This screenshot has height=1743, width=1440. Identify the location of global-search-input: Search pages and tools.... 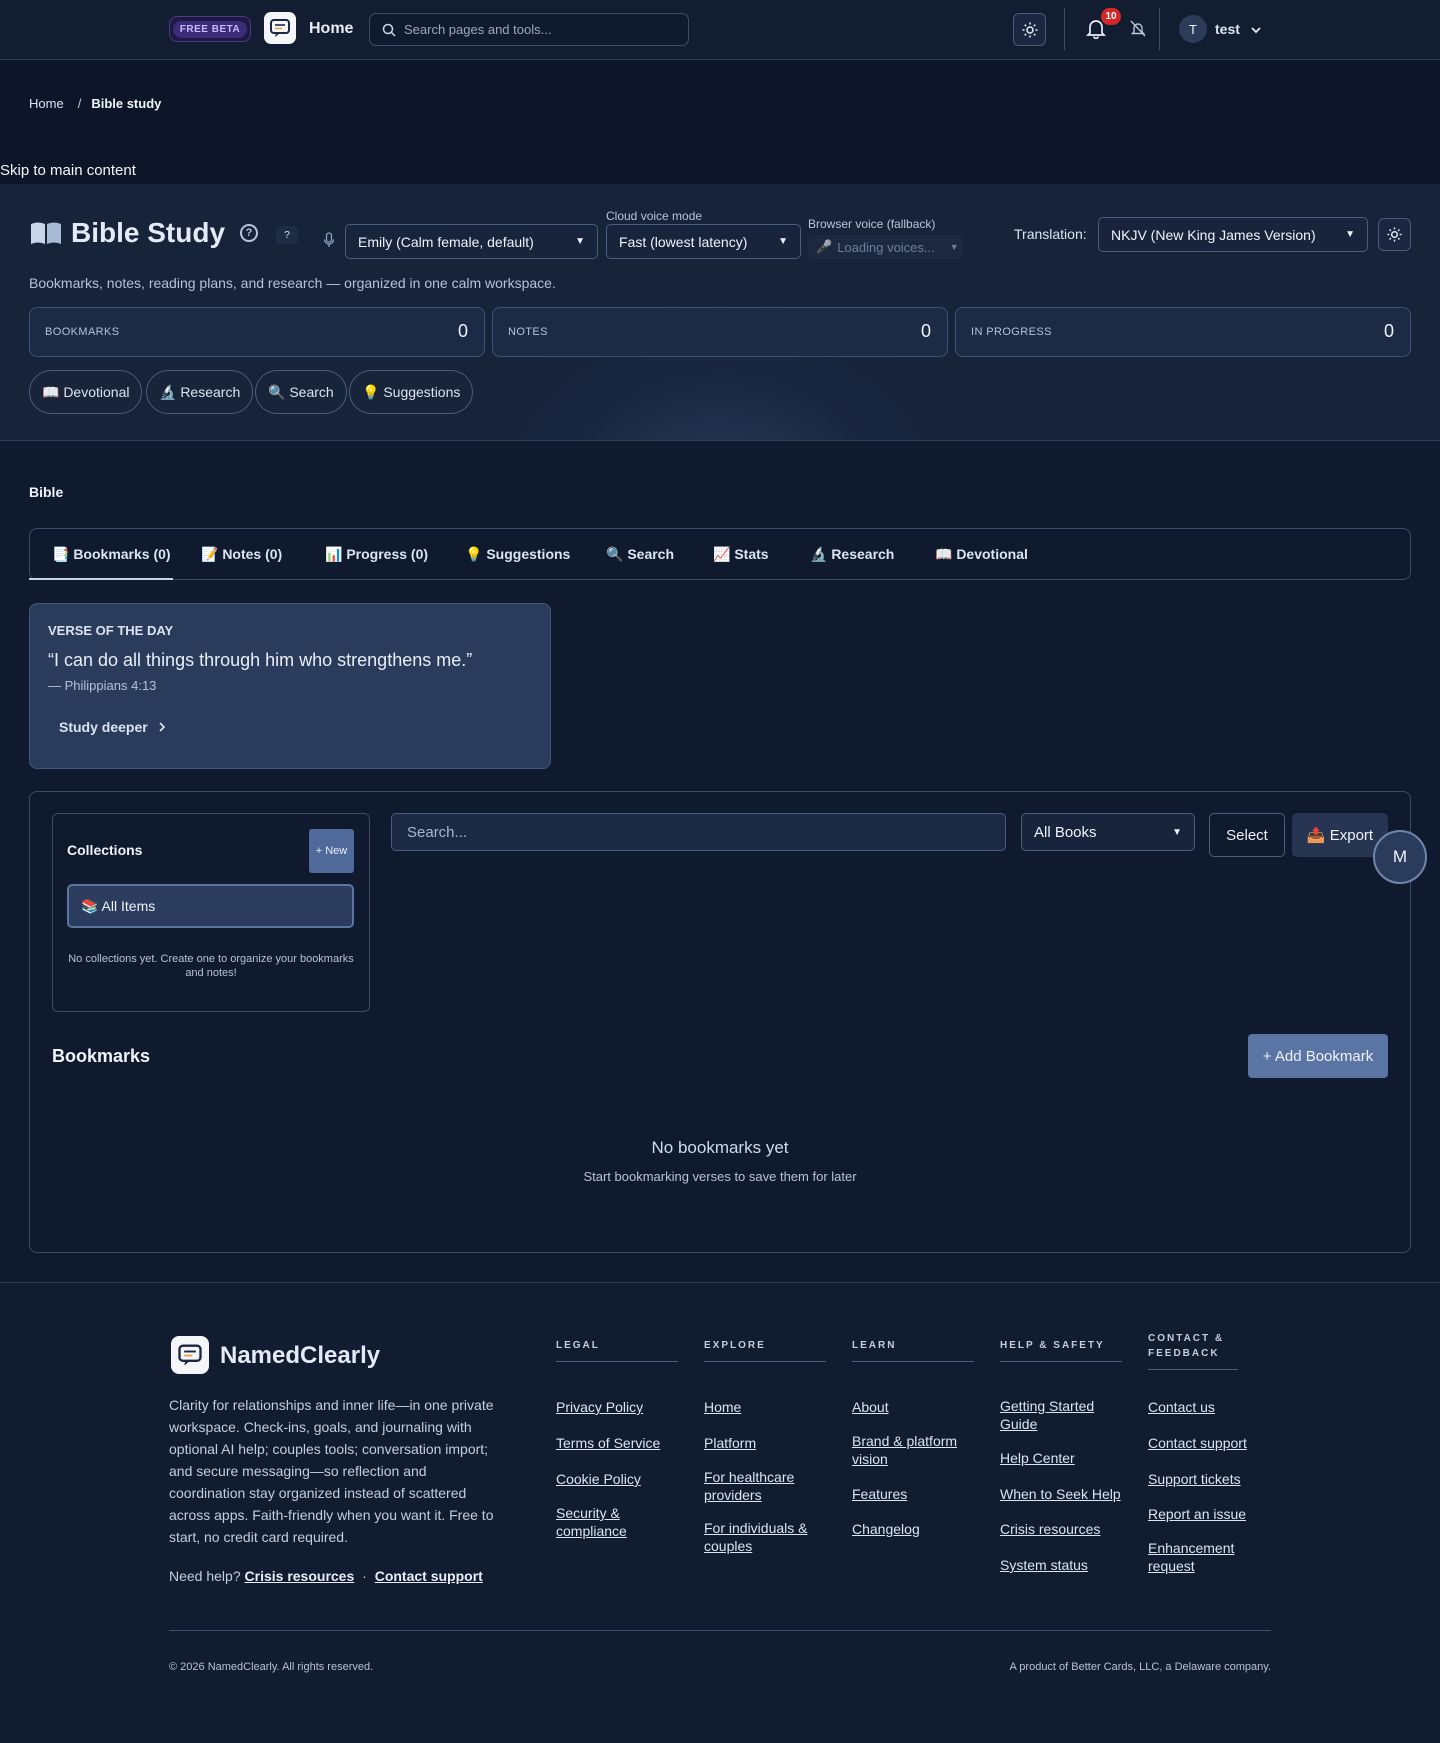
(529, 29).